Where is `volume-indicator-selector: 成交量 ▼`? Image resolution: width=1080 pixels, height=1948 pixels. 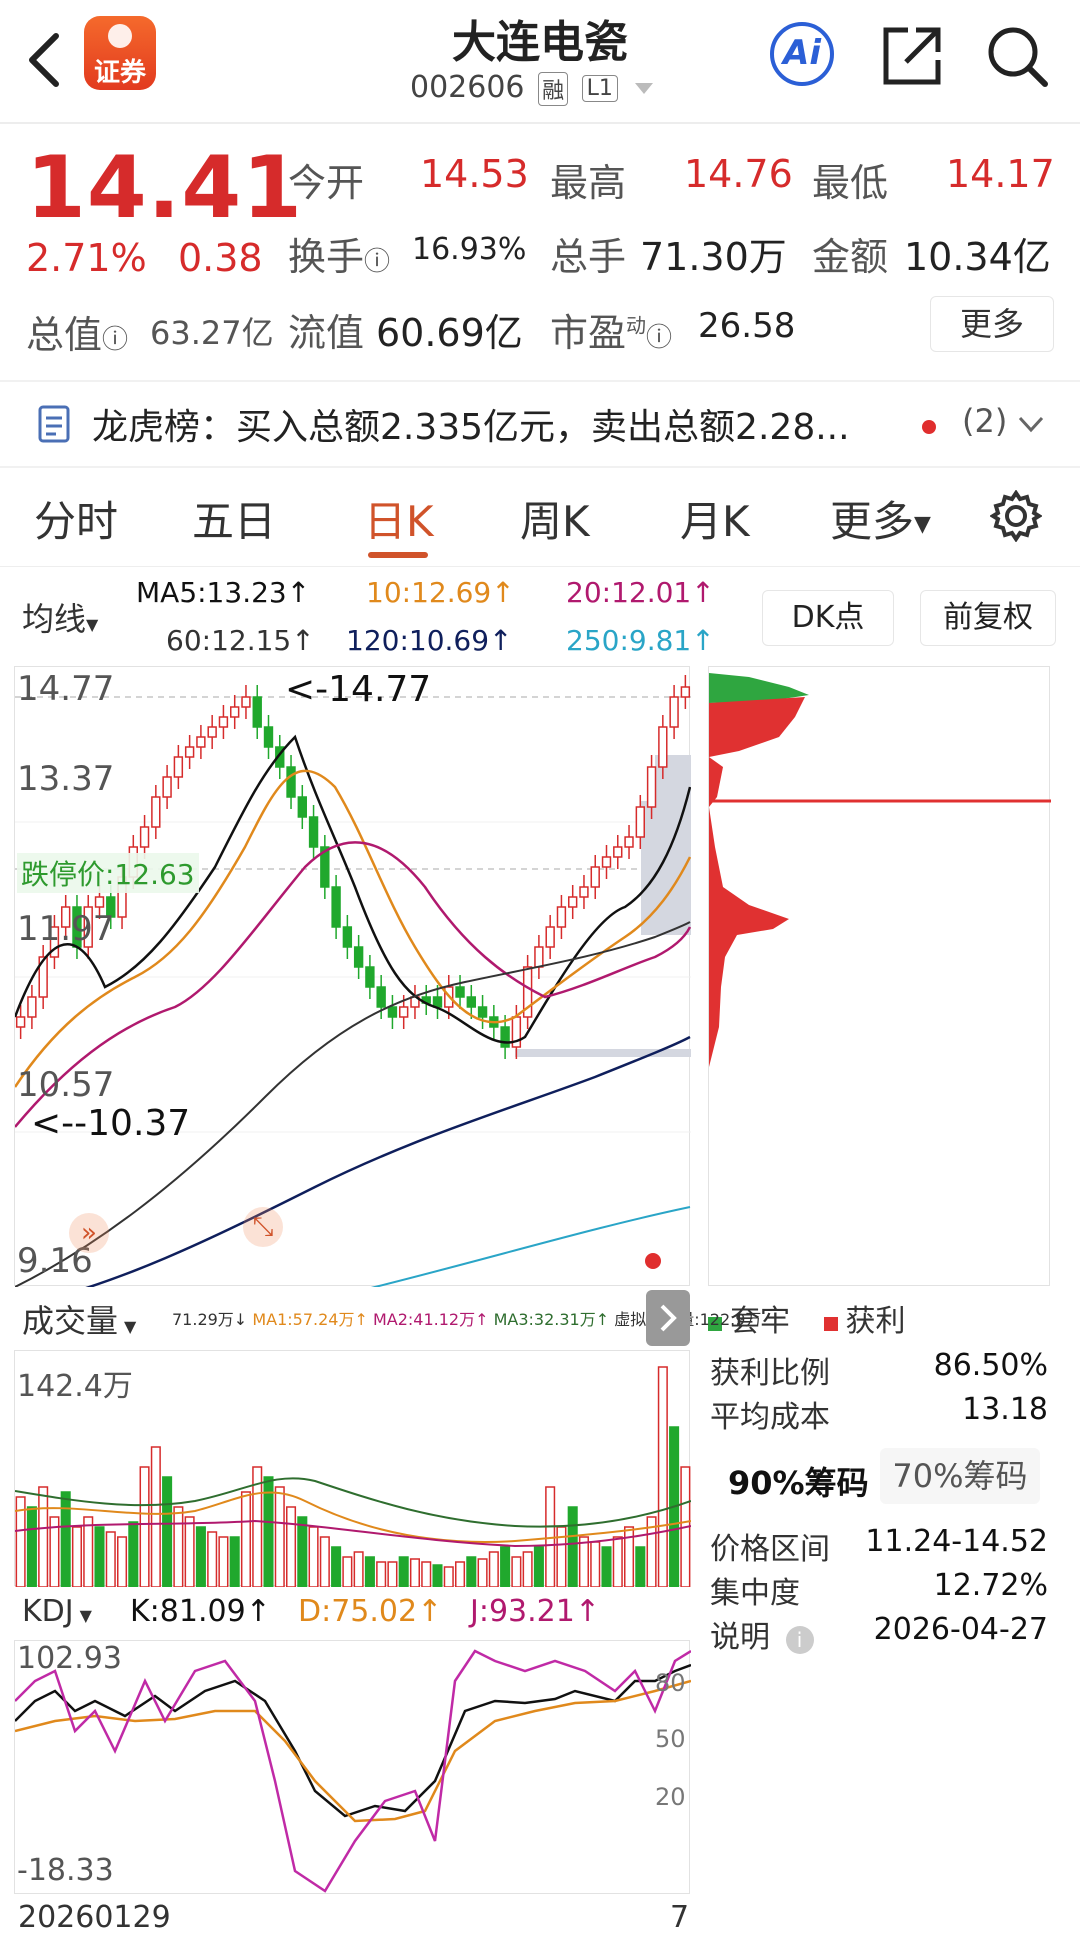
volume-indicator-selector: 成交量 ▼ is located at coordinates (79, 1319).